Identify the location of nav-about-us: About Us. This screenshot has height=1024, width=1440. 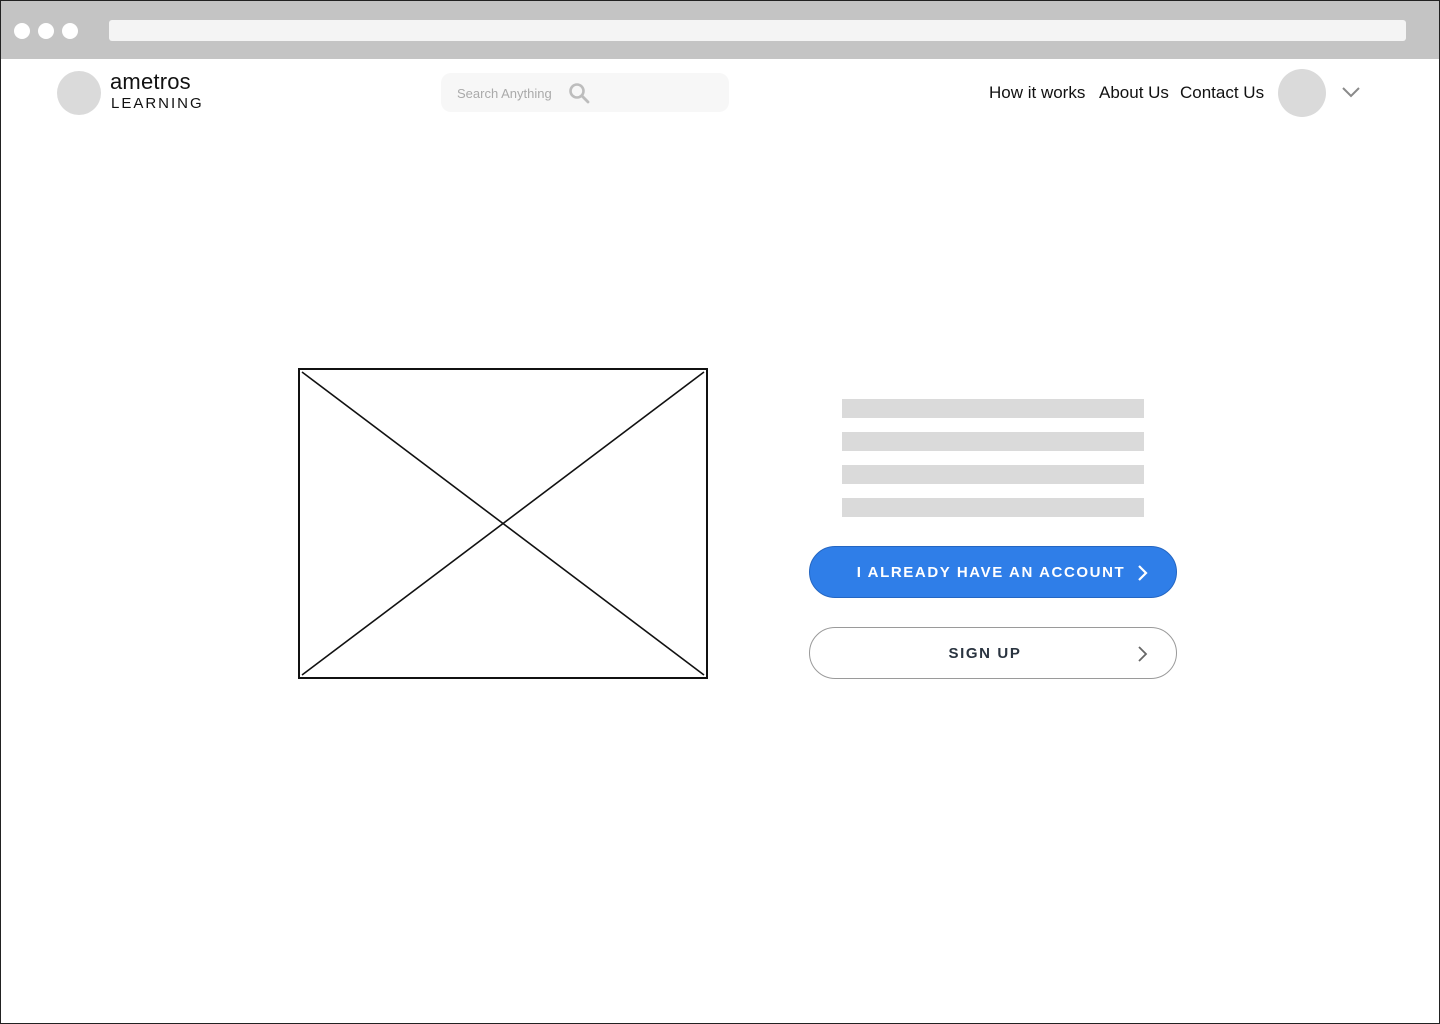
(1134, 93).